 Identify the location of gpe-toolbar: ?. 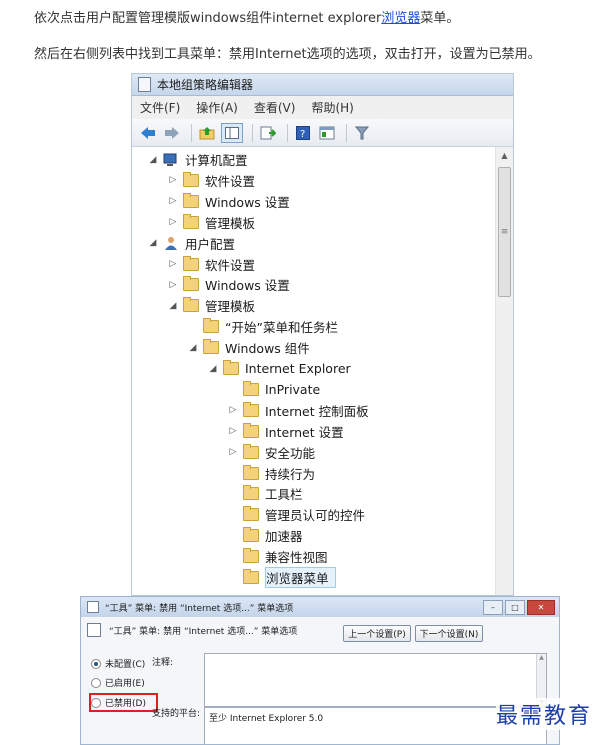
(322, 133).